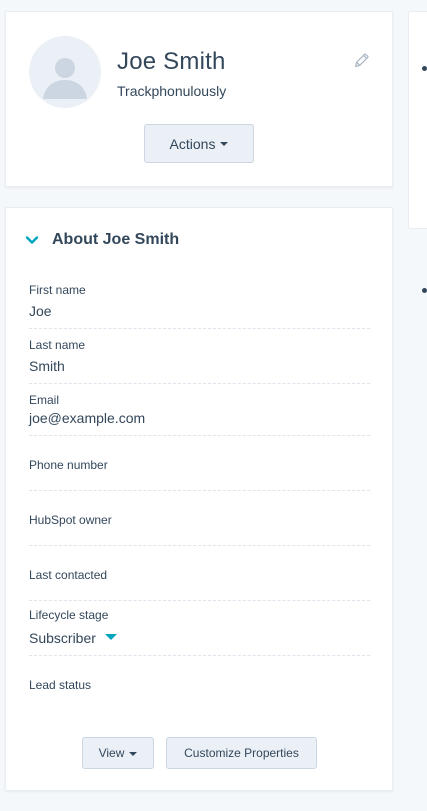 Image resolution: width=427 pixels, height=811 pixels. What do you see at coordinates (47, 366) in the screenshot?
I see `property-value: Smith` at bounding box center [47, 366].